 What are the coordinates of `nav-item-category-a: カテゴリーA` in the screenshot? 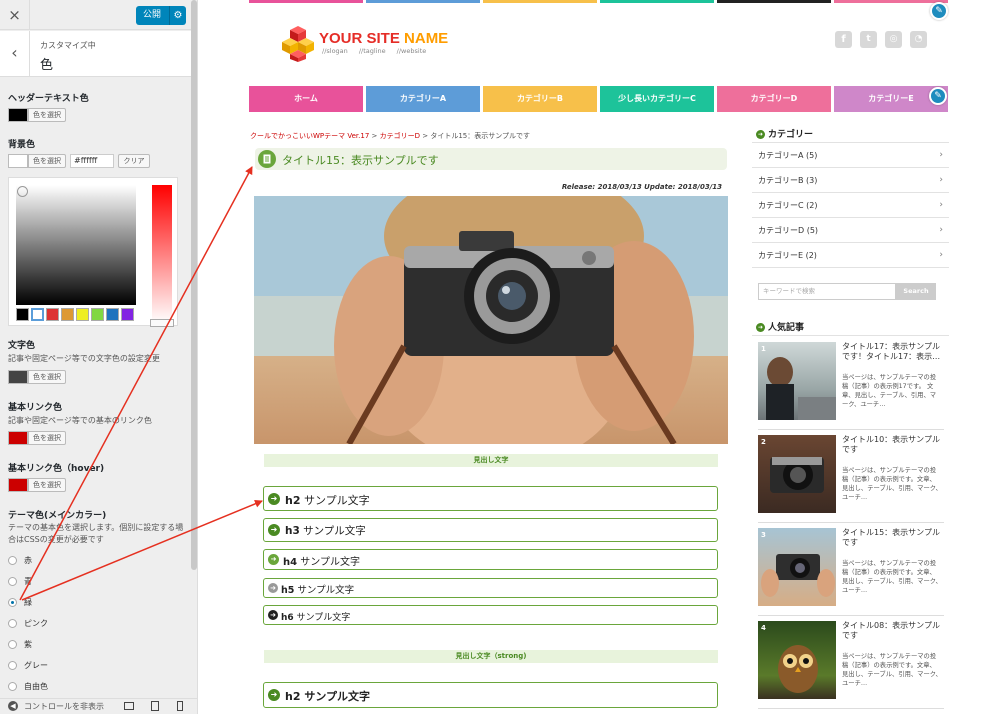 It's located at (423, 99).